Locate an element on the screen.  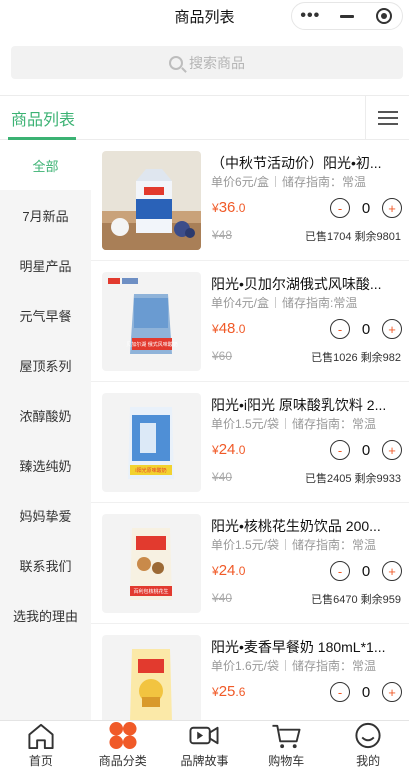
bottom-tab-label: 首页 is located at coordinates (40, 761).